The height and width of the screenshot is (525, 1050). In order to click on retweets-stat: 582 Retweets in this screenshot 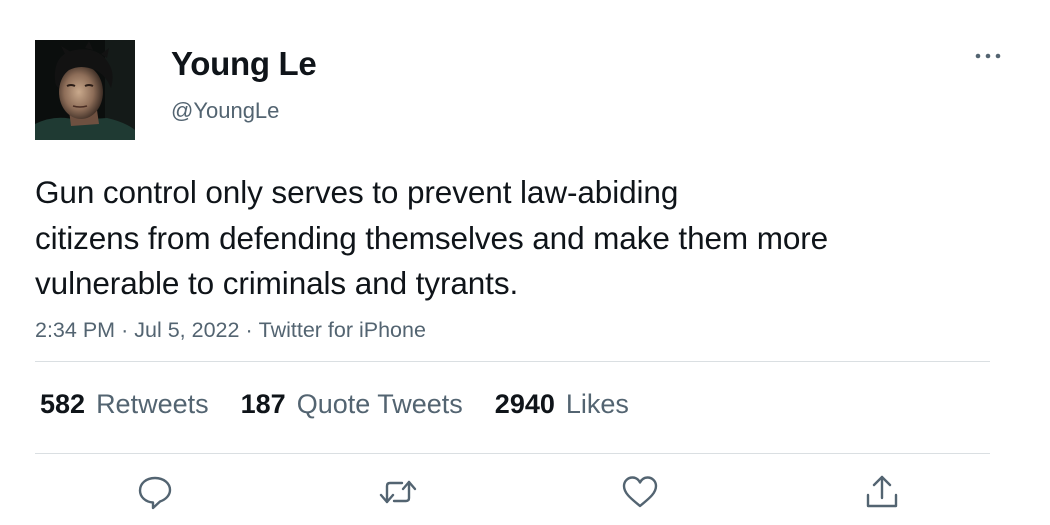, I will do `click(124, 404)`.